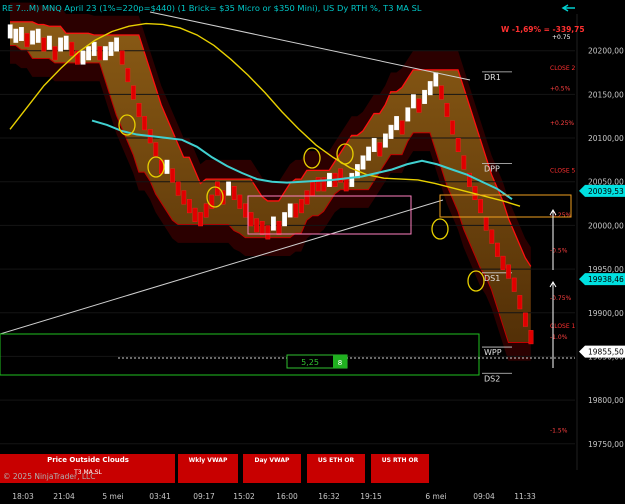 The width and height of the screenshot is (625, 504). Describe the element at coordinates (606, 138) in the screenshot. I see `y-tick-label: 20100,00` at that location.